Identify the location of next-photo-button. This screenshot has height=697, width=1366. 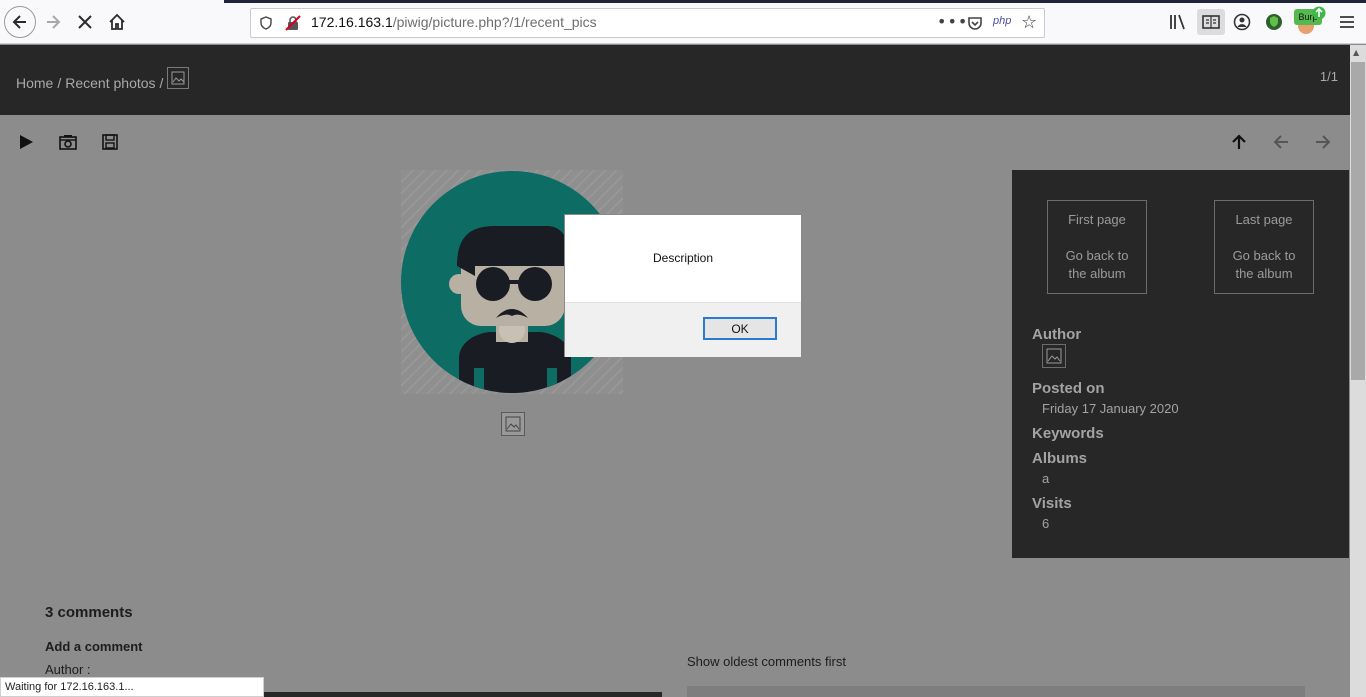
(1323, 142).